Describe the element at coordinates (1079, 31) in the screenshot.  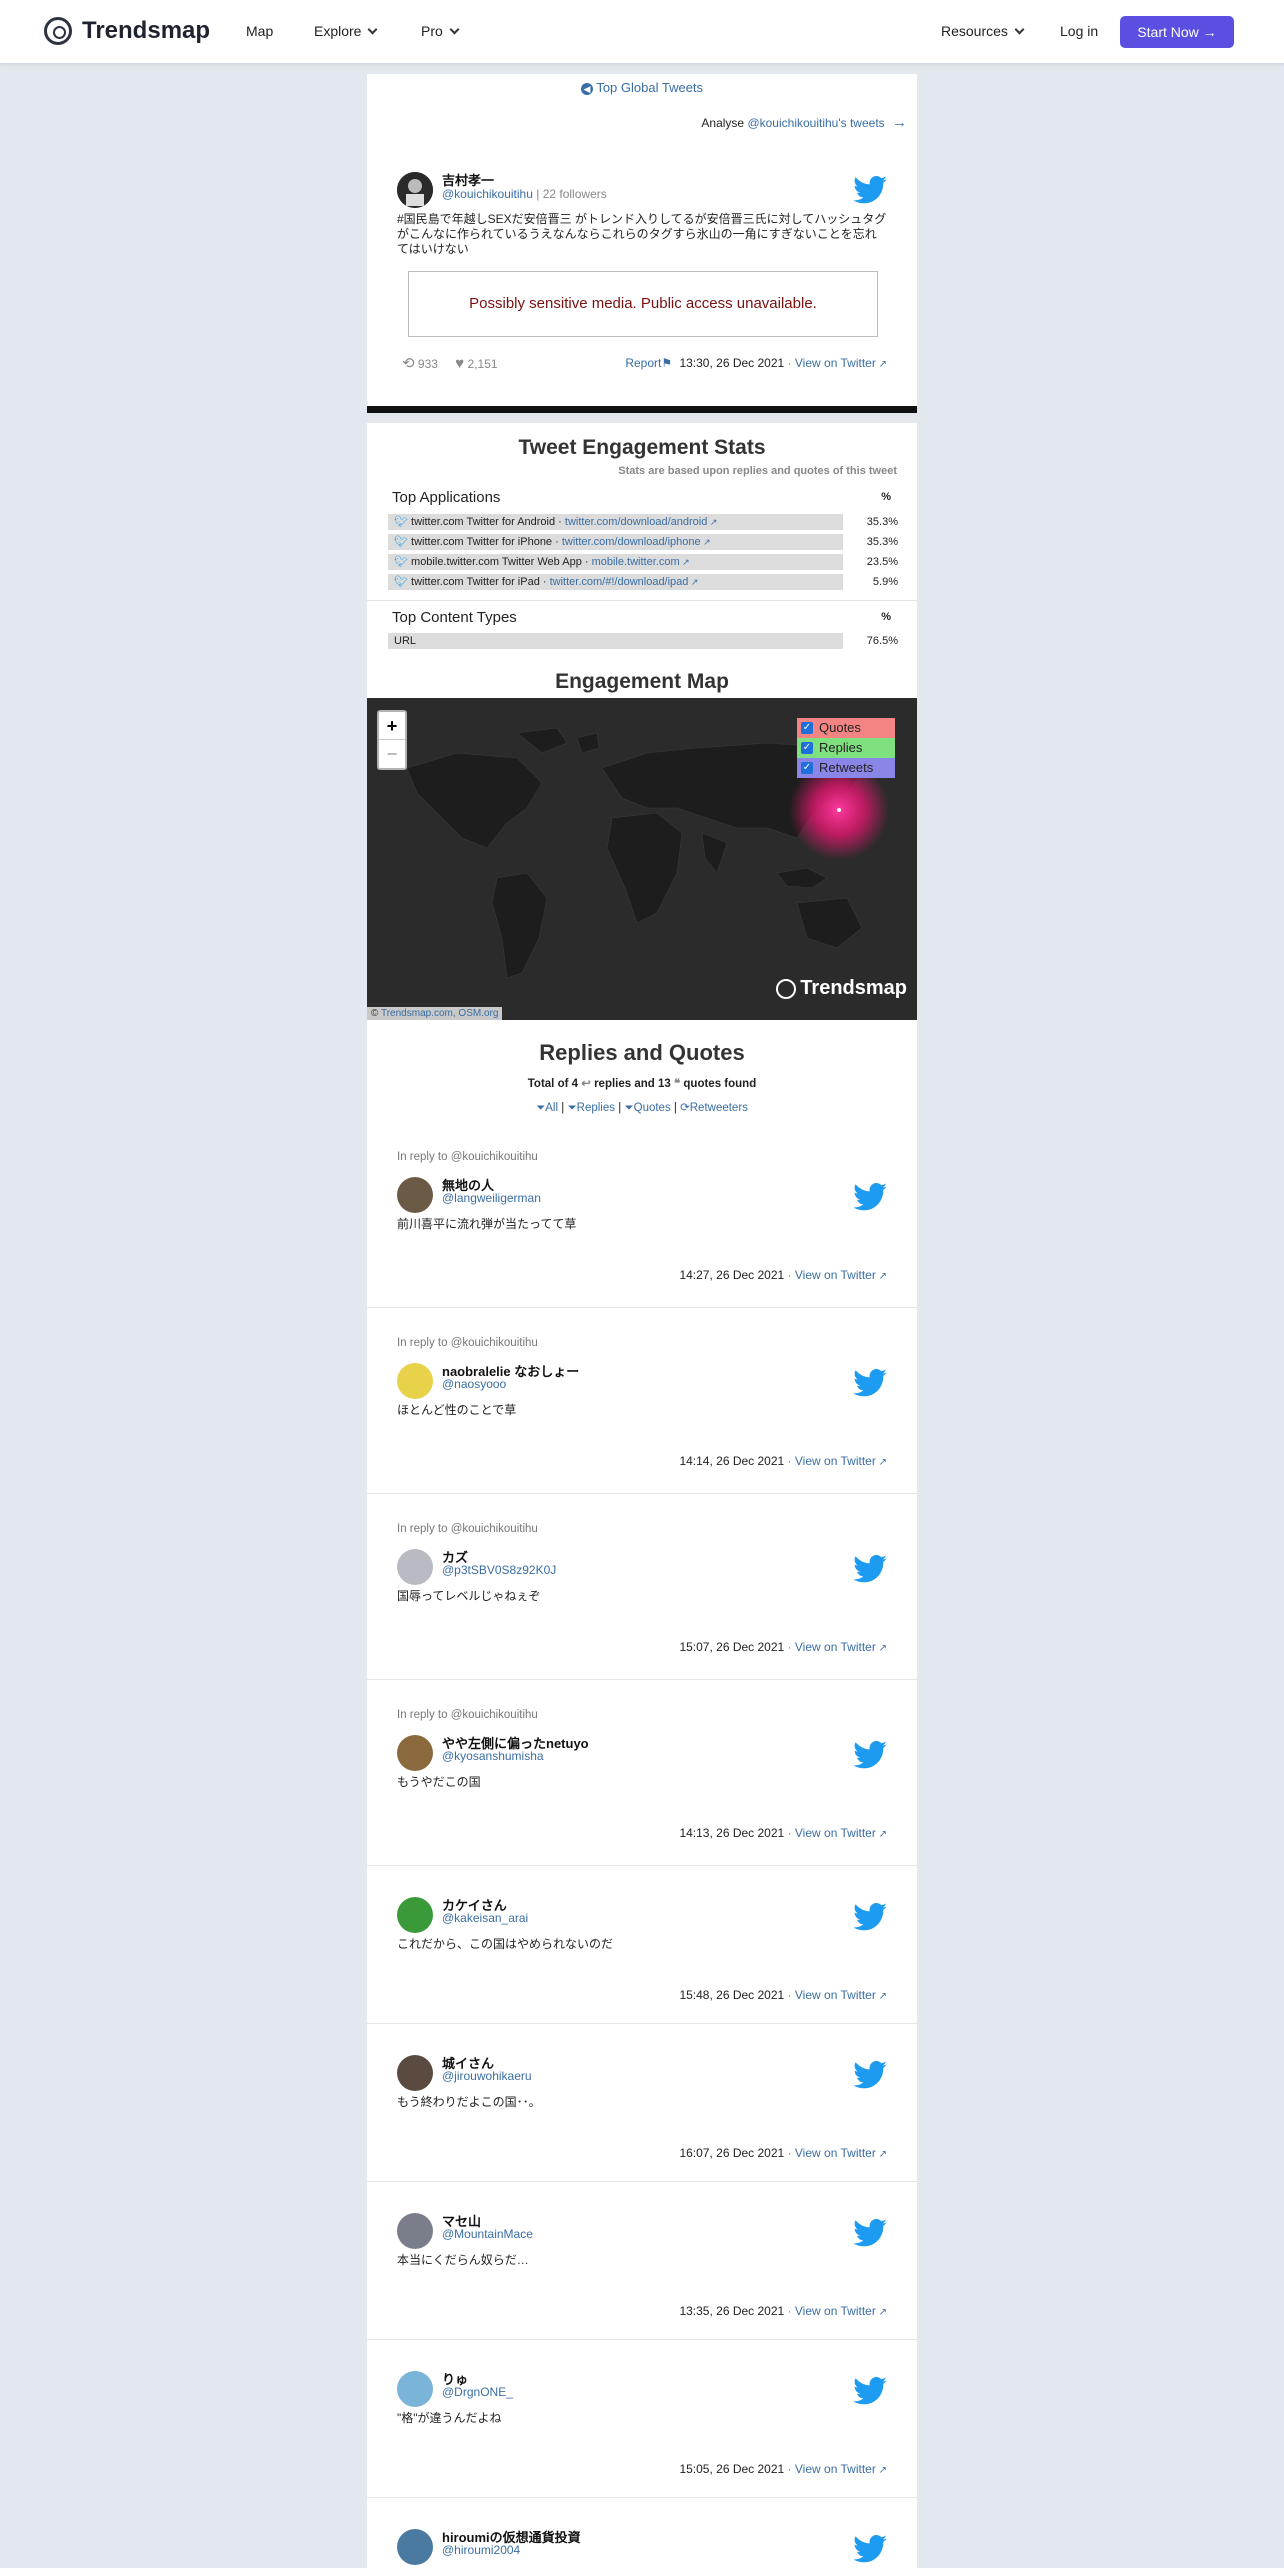
I see `login-link: Log in` at that location.